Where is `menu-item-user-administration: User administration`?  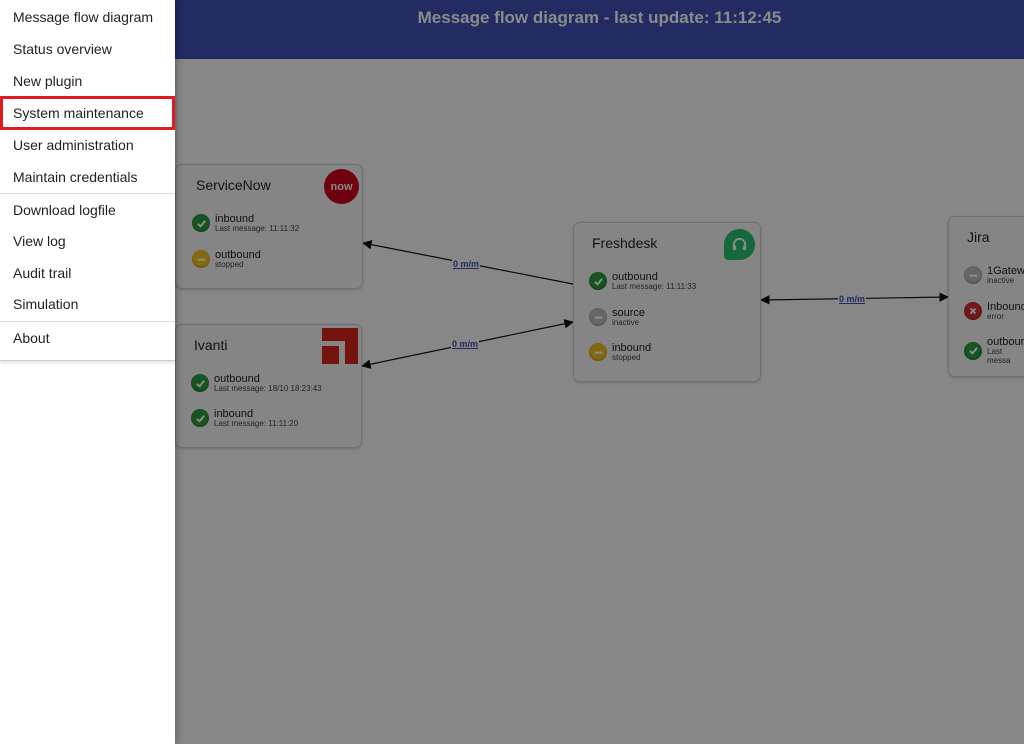 menu-item-user-administration: User administration is located at coordinates (87, 145).